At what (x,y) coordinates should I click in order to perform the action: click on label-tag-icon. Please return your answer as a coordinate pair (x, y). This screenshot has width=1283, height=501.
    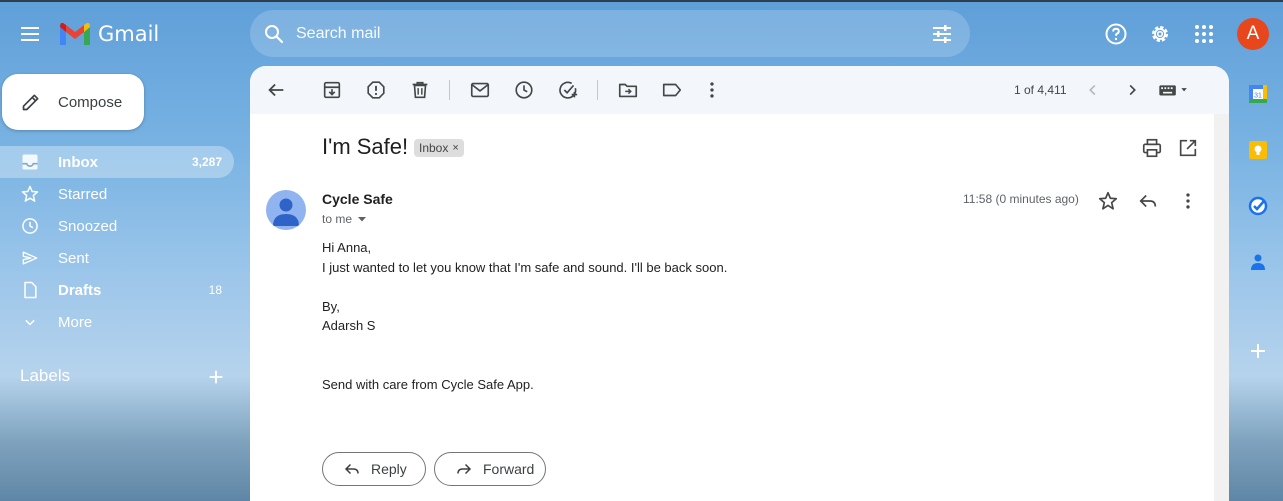
    Looking at the image, I should click on (672, 90).